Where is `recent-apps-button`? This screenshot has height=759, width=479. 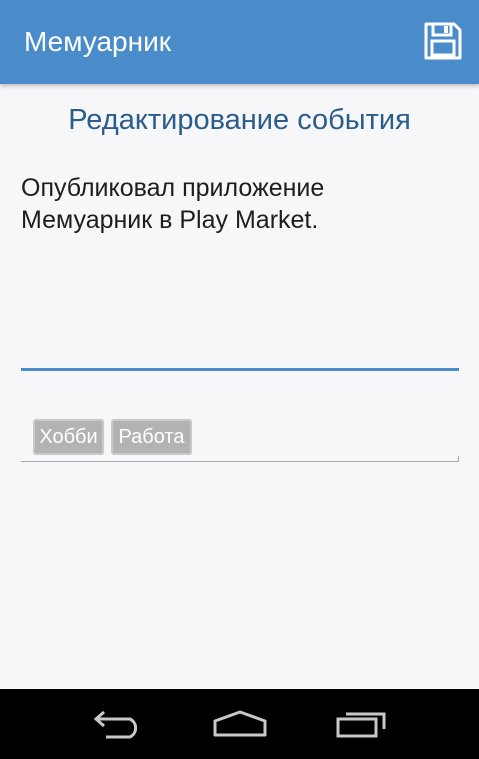
recent-apps-button is located at coordinates (362, 724).